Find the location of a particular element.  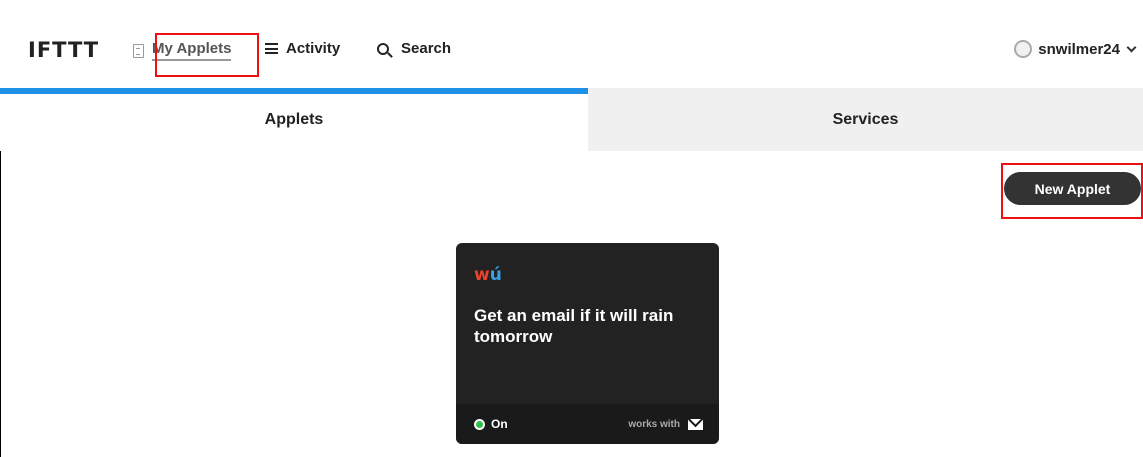

tab-bar: Applets Services is located at coordinates (571, 119).